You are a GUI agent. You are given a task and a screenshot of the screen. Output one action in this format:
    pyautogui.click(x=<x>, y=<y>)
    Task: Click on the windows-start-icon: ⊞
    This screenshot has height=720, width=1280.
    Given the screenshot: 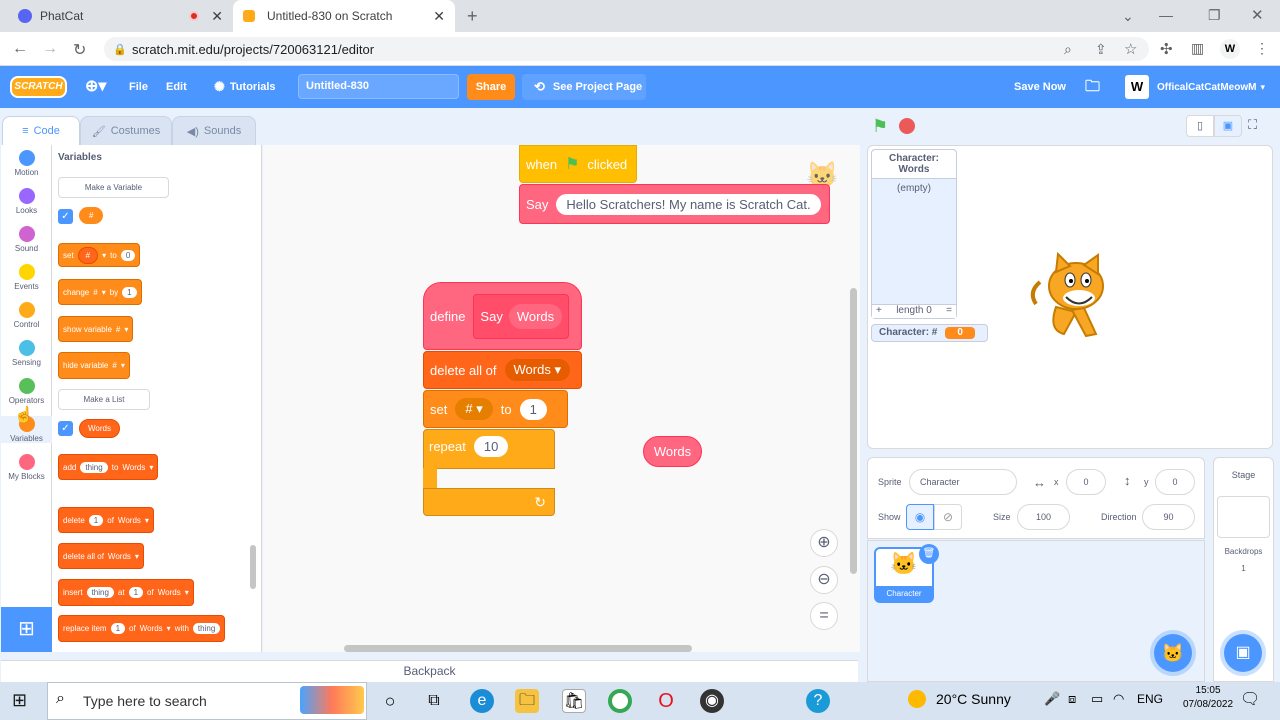 What is the action you would take?
    pyautogui.click(x=19, y=700)
    